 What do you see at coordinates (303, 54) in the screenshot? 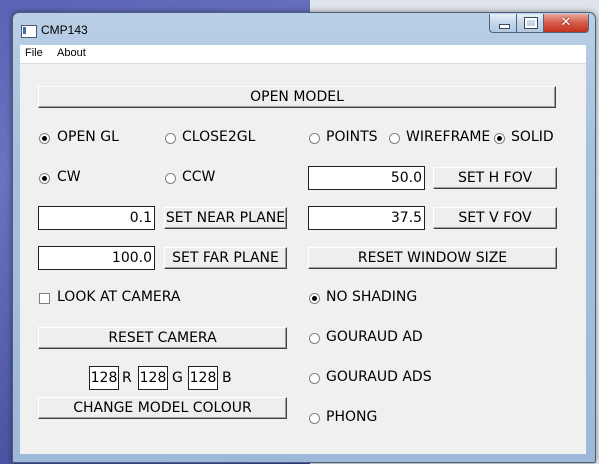
I see `menu-bar: File About` at bounding box center [303, 54].